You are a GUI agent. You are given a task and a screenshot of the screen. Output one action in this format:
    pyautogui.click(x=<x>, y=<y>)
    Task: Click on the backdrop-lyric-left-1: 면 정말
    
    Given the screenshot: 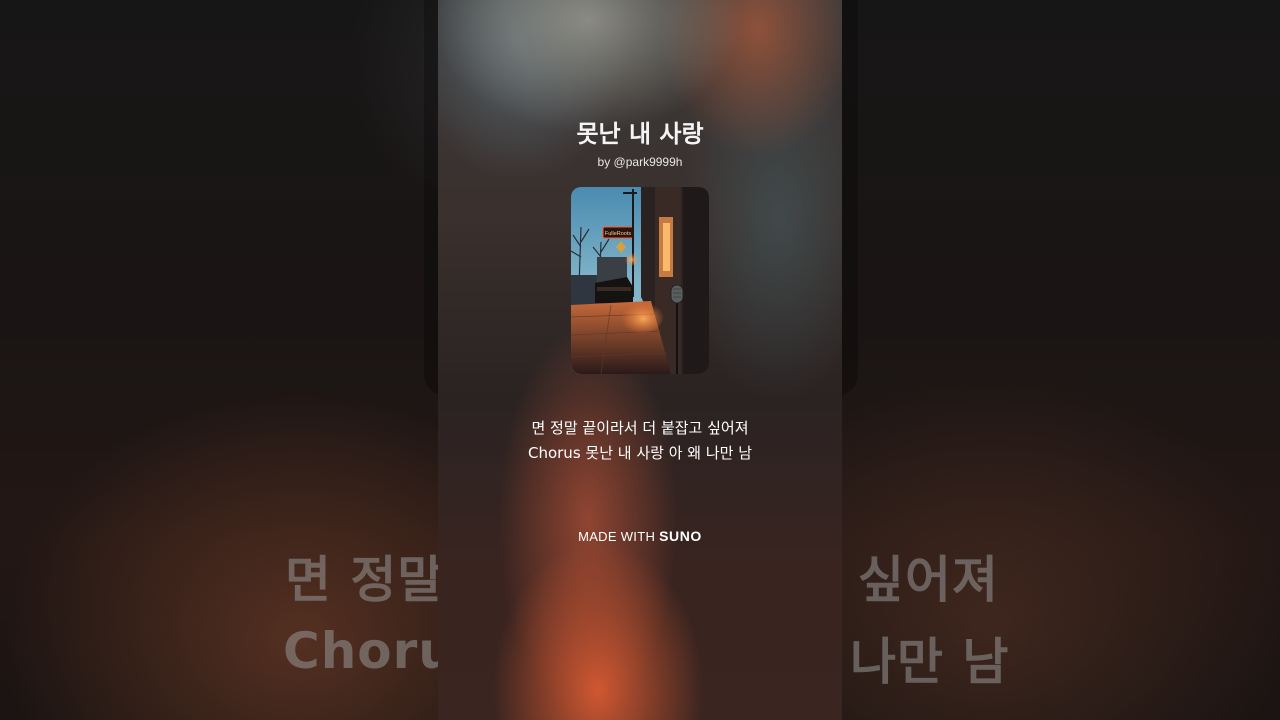 What is the action you would take?
    pyautogui.click(x=365, y=580)
    